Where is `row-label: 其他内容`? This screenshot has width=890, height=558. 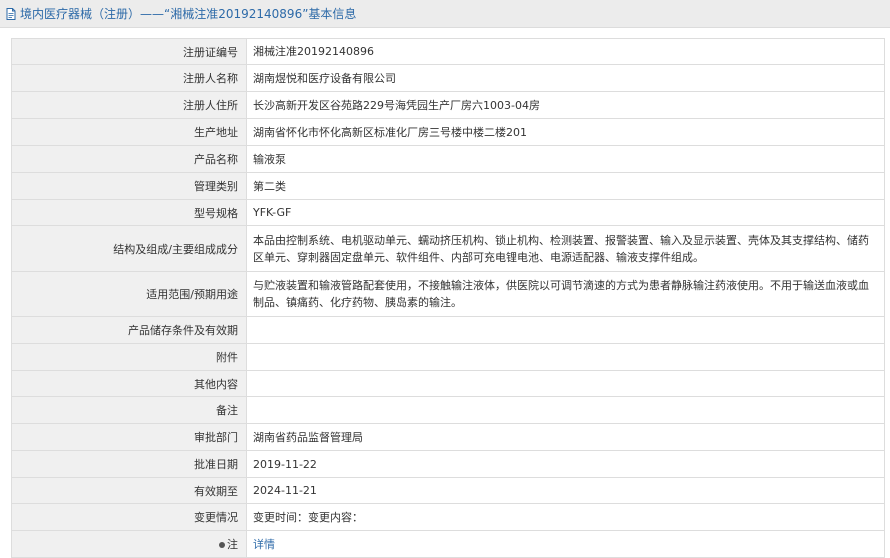
row-label: 其他内容 is located at coordinates (129, 383).